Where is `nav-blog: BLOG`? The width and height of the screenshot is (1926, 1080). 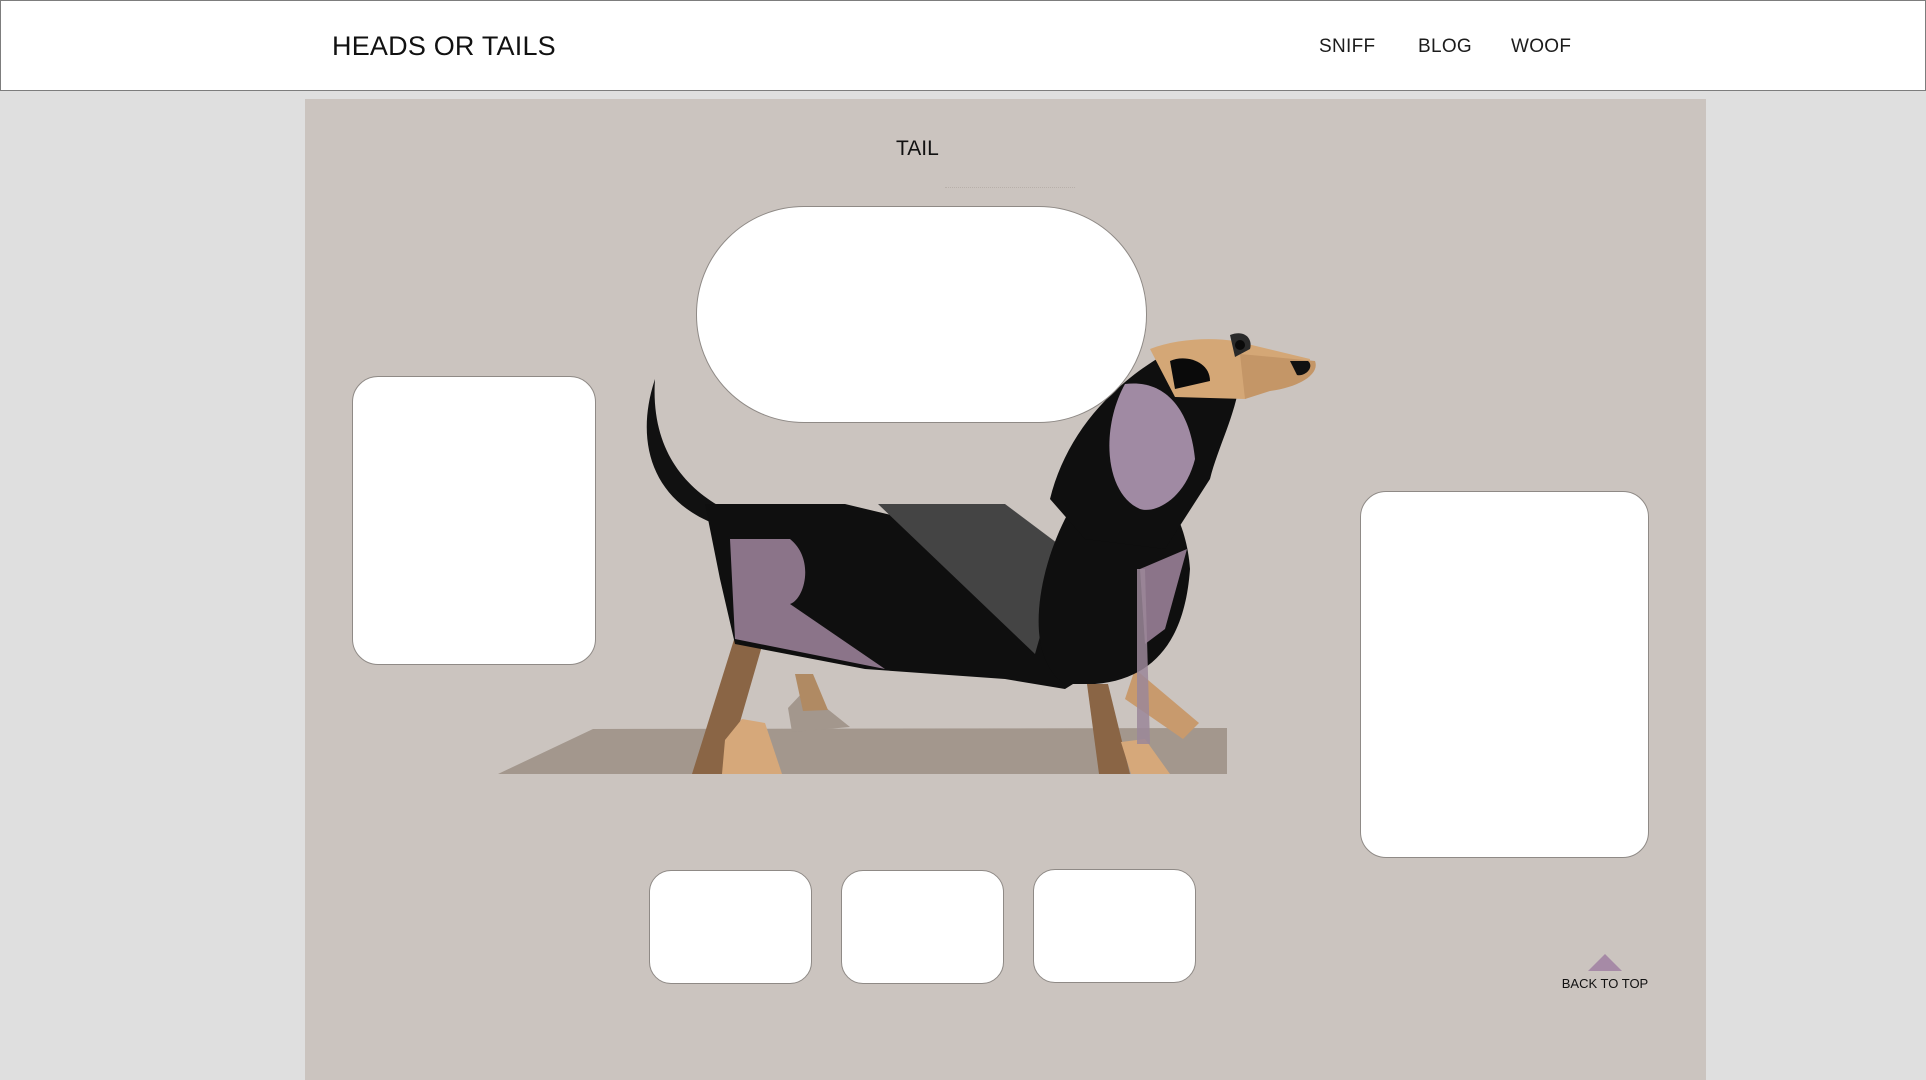 nav-blog: BLOG is located at coordinates (1445, 47).